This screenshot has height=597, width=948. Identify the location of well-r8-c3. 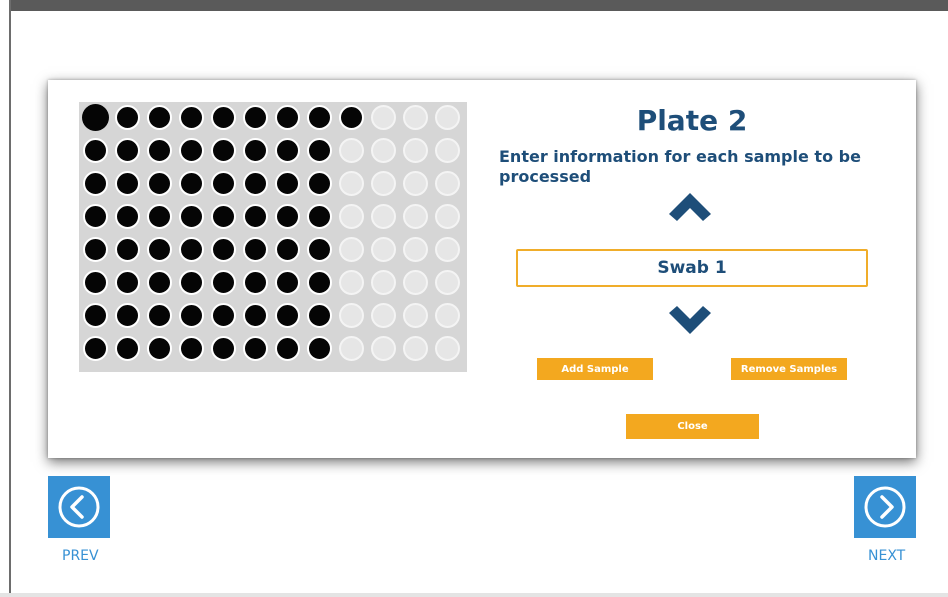
(159, 348).